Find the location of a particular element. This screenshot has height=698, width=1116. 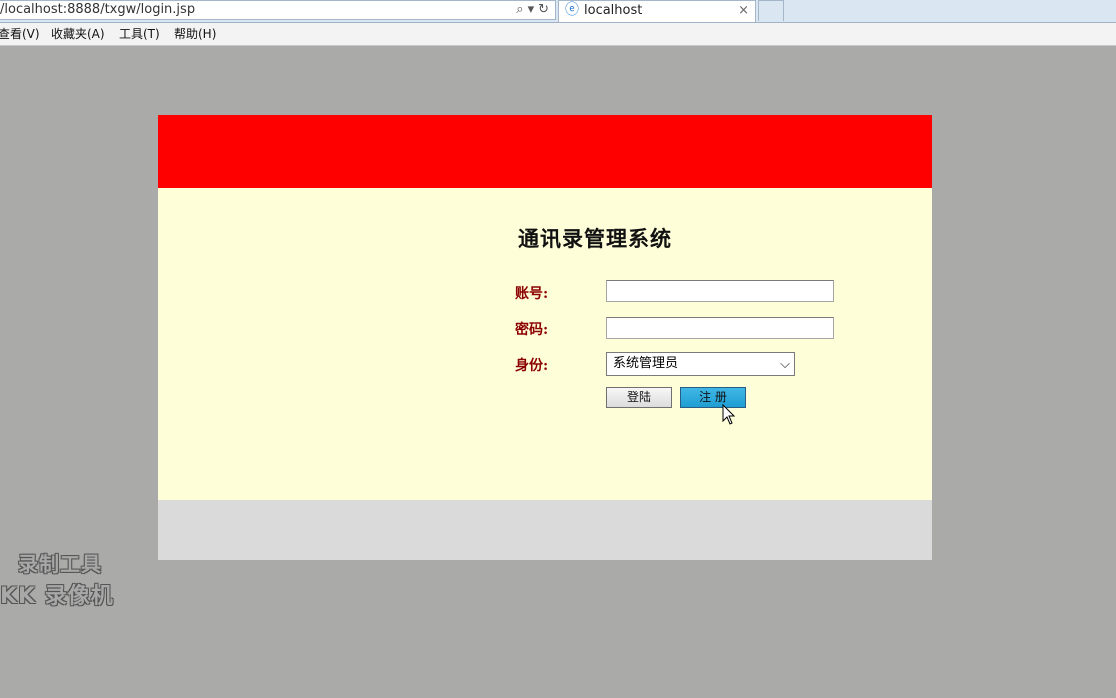

menu-tools: 工具(T) is located at coordinates (139, 34).